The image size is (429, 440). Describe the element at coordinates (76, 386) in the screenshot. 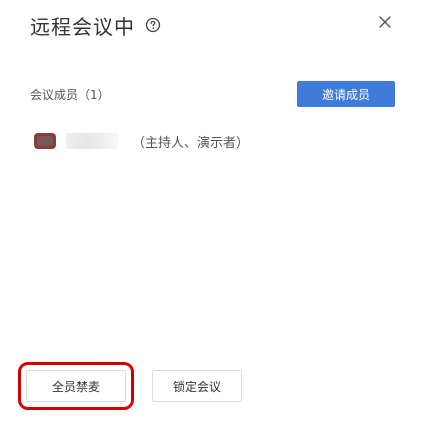

I see `mute-all-button: 全员禁麦` at that location.